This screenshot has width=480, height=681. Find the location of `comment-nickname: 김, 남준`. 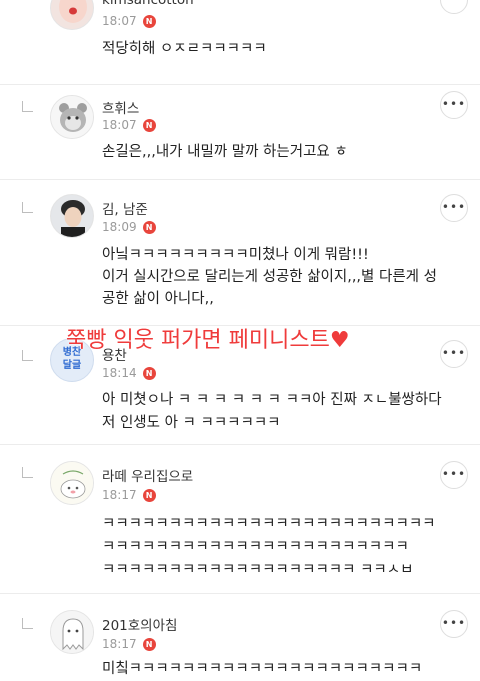

comment-nickname: 김, 남준 is located at coordinates (125, 208).